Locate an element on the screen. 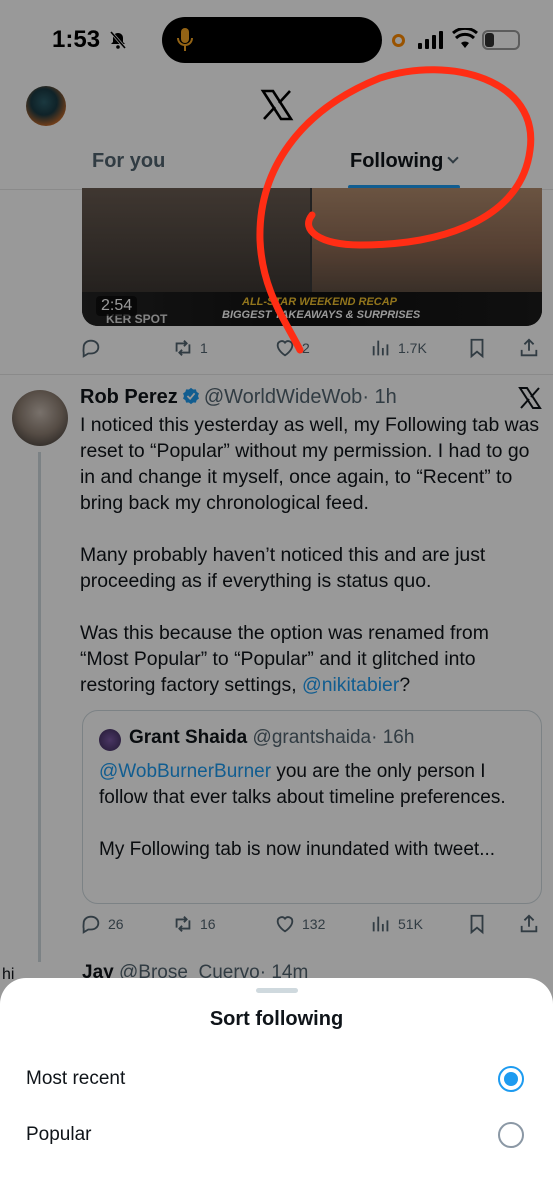 The image size is (553, 1200). red-highlight-annotation is located at coordinates (395, 210).